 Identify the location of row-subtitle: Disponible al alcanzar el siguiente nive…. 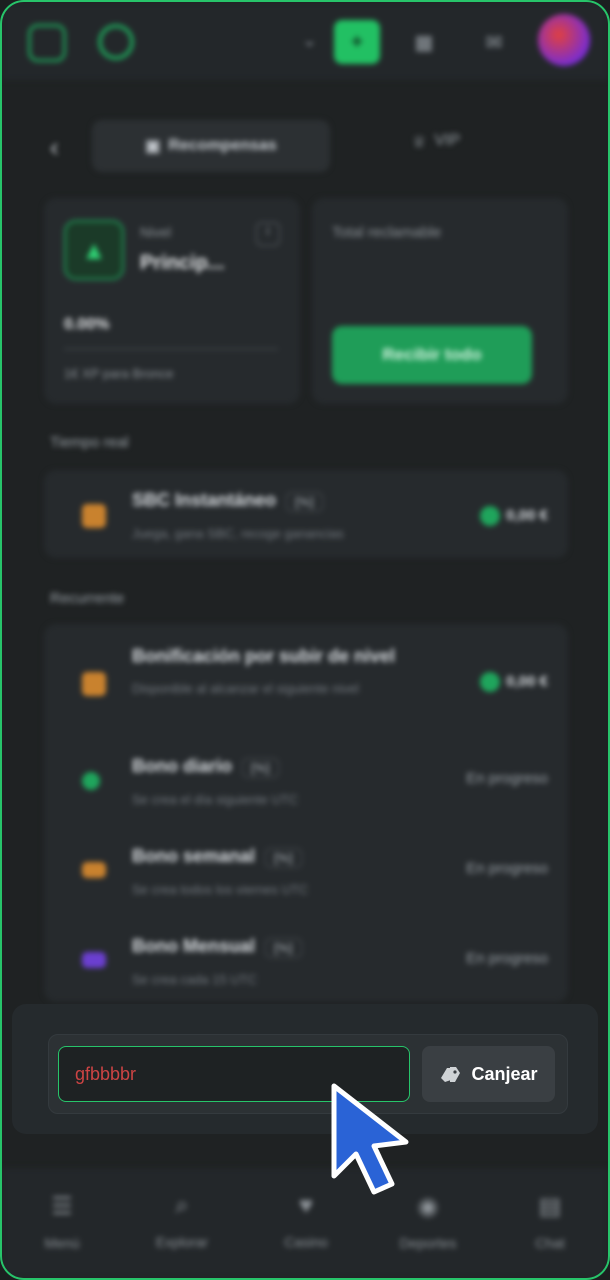
(245, 688).